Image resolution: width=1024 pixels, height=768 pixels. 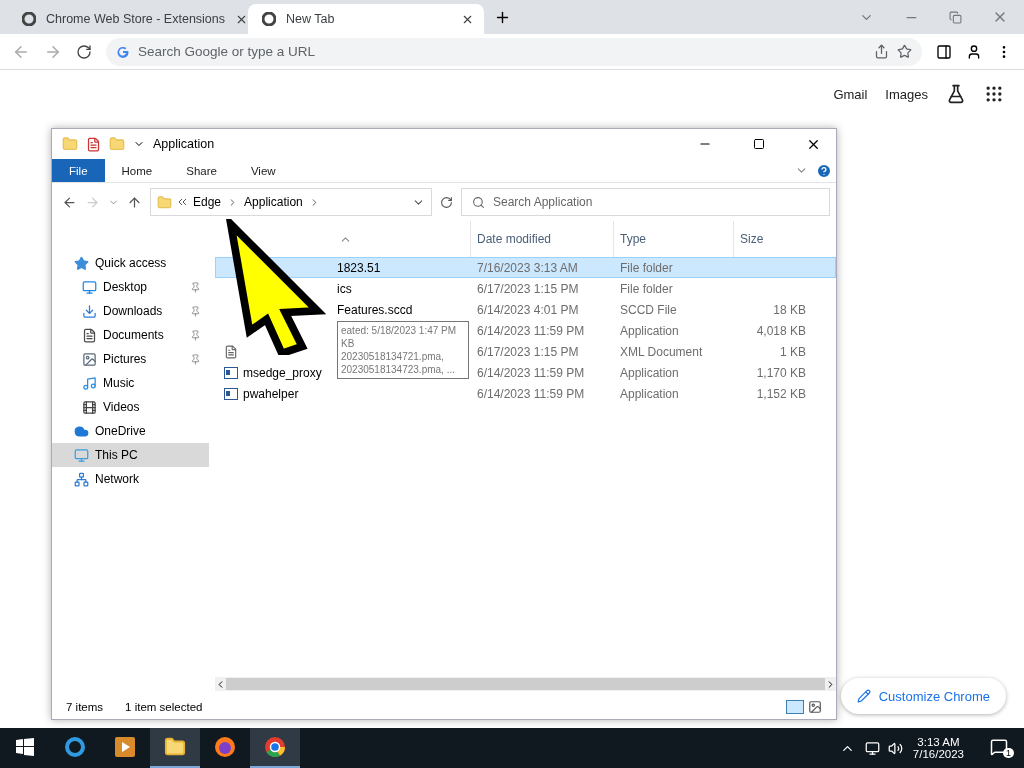 What do you see at coordinates (645, 202) in the screenshot?
I see `search-field: Search Application` at bounding box center [645, 202].